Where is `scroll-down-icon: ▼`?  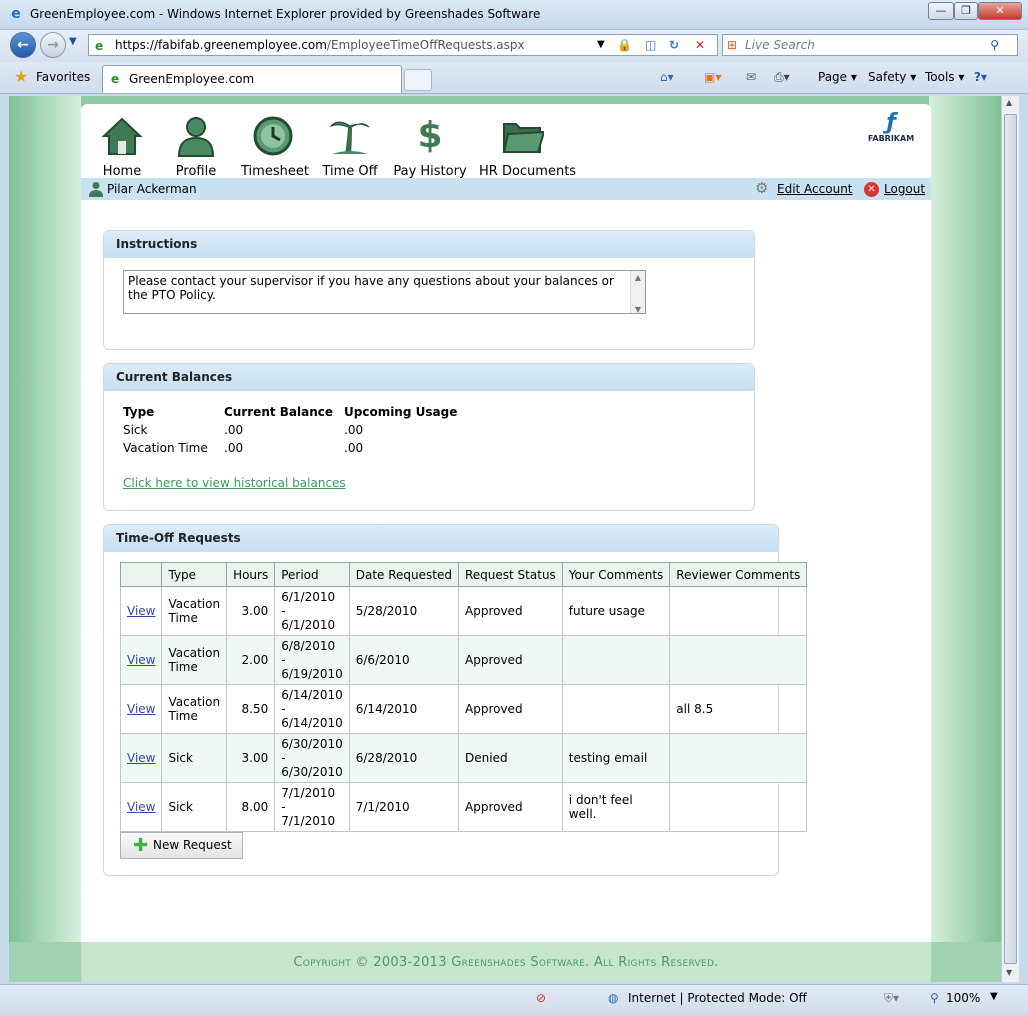
scroll-down-icon: ▼ is located at coordinates (1009, 972).